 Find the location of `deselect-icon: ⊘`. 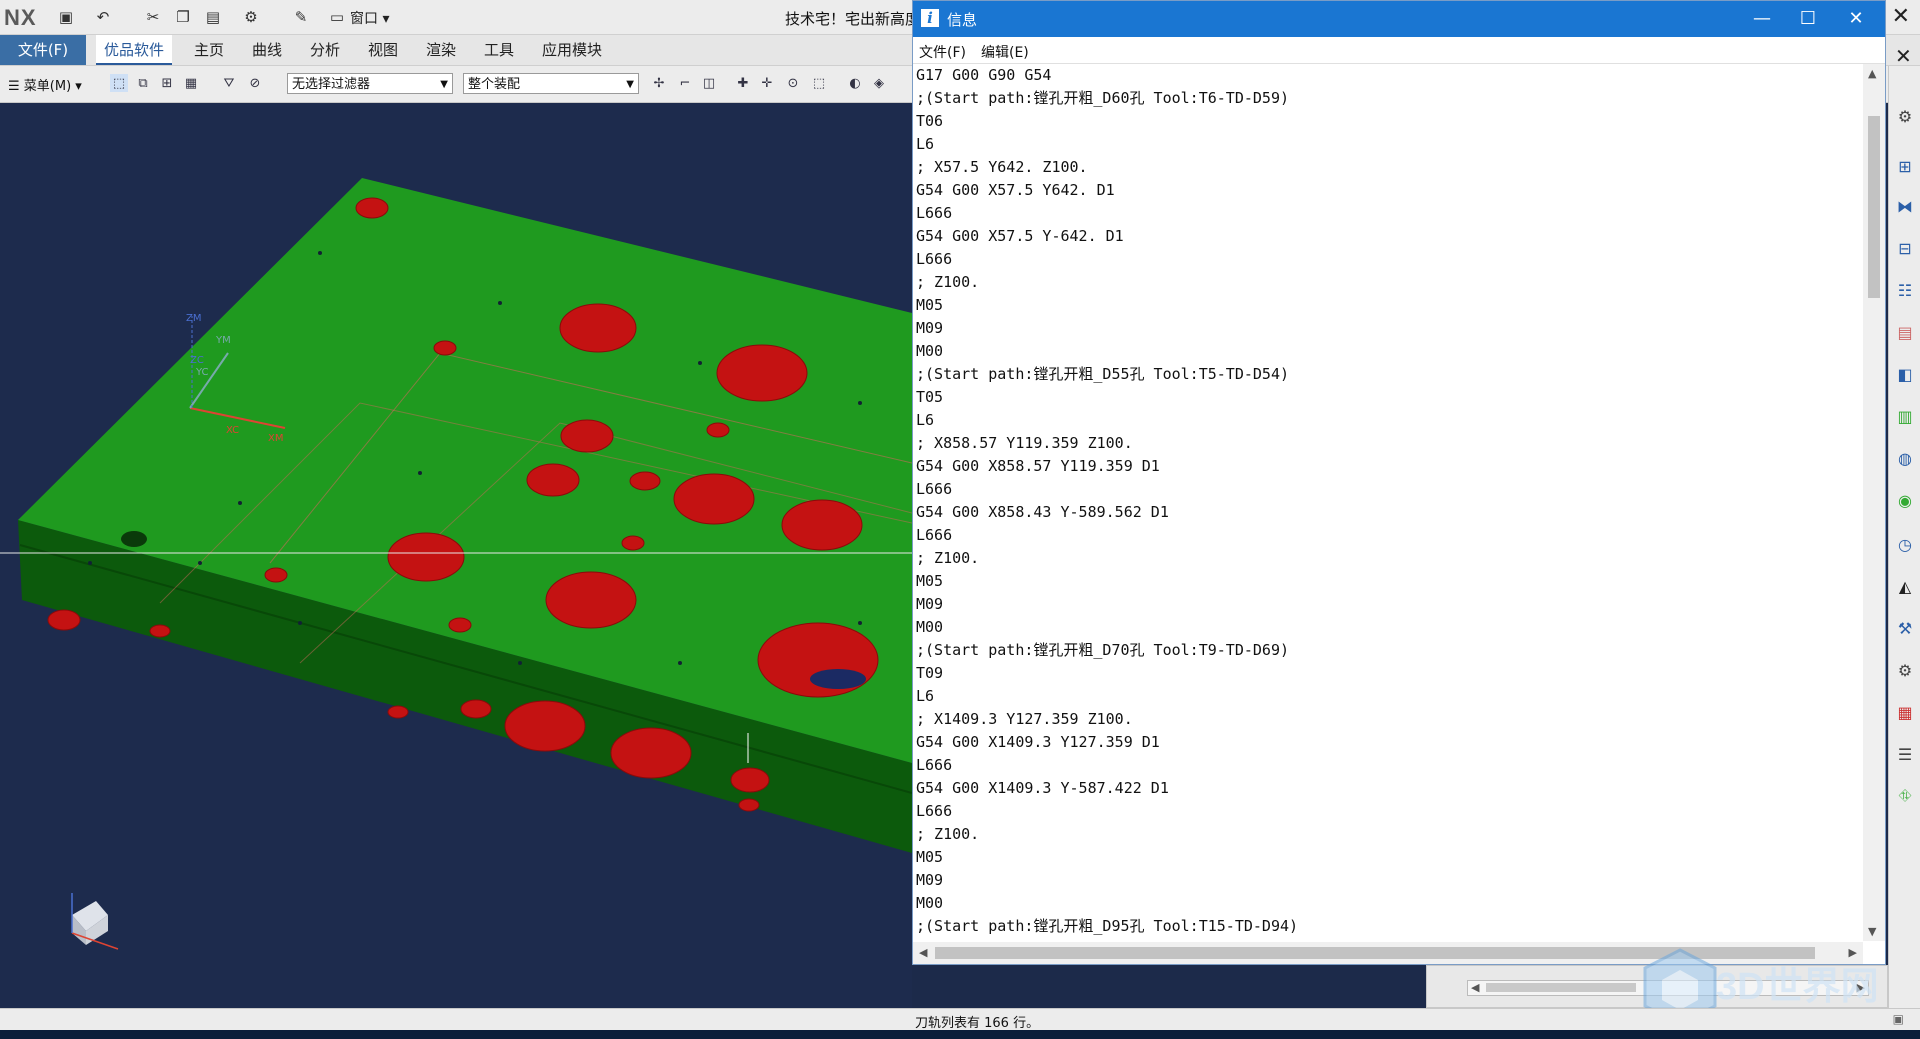

deselect-icon: ⊘ is located at coordinates (255, 83).